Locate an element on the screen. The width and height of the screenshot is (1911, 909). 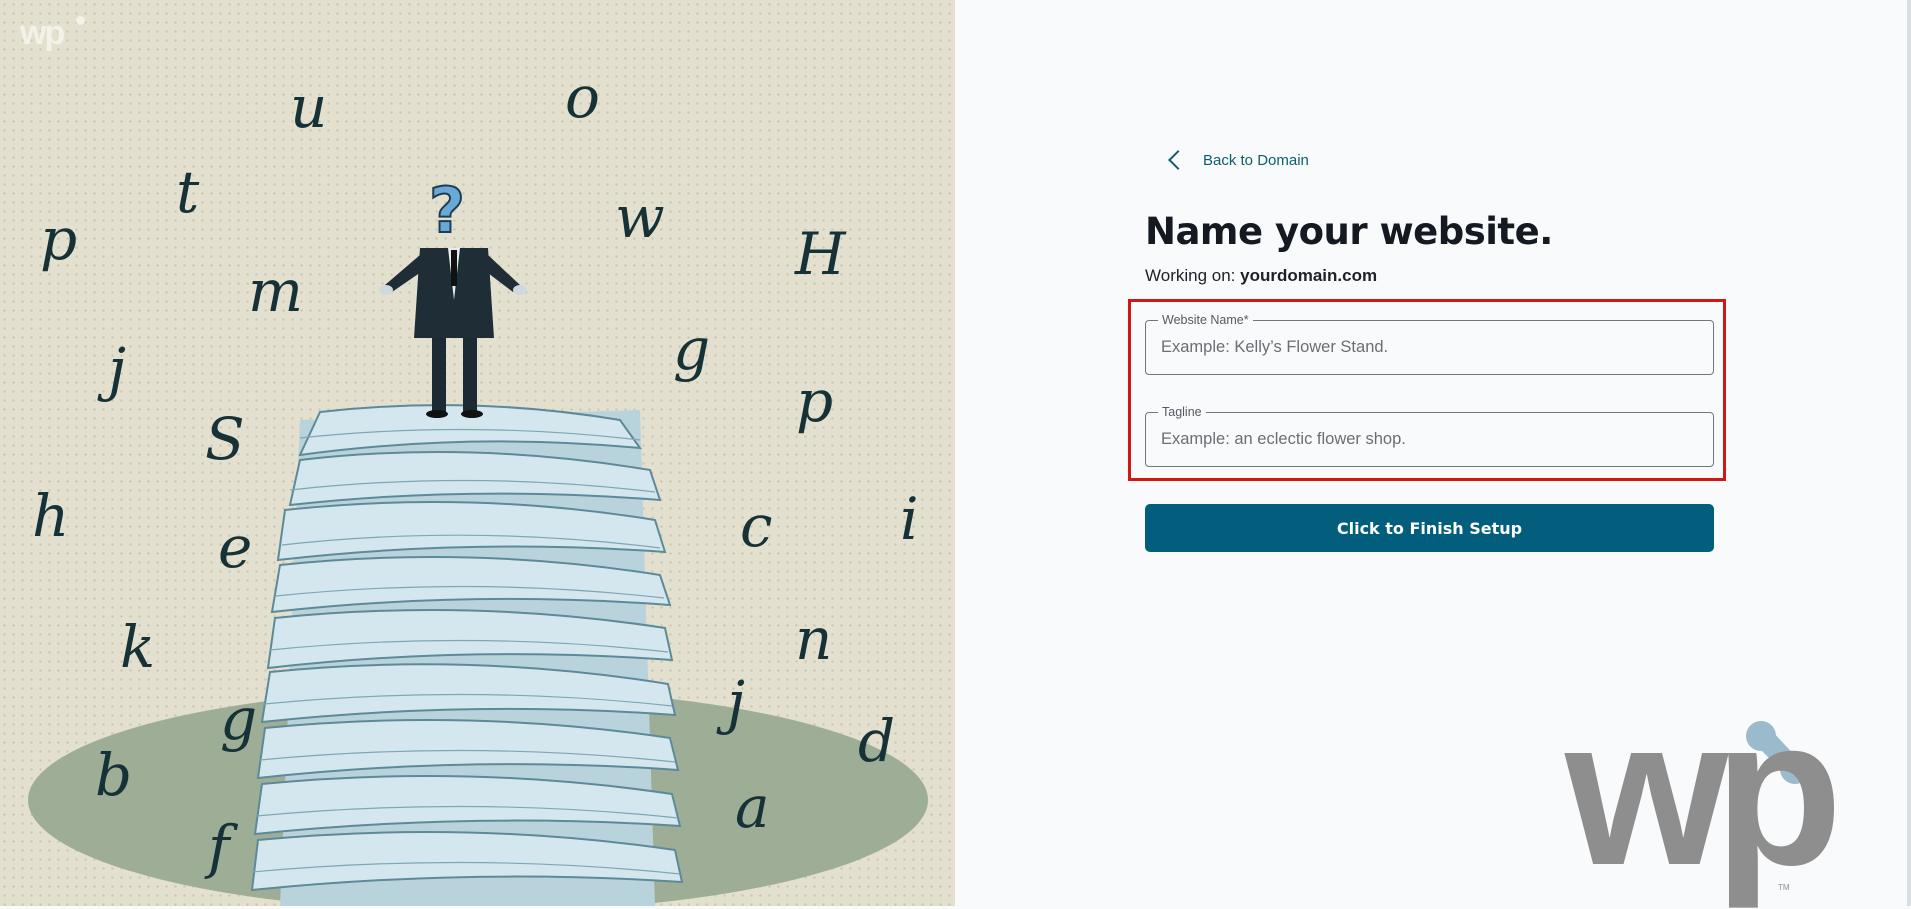
decor-letter: h is located at coordinates (49, 516).